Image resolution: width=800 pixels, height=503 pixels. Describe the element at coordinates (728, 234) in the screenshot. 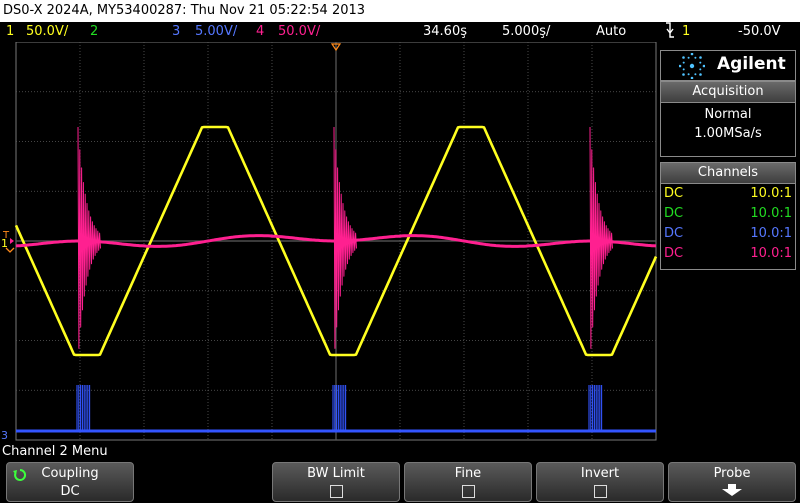

I see `channel-row-3: DC 10.0:1` at that location.